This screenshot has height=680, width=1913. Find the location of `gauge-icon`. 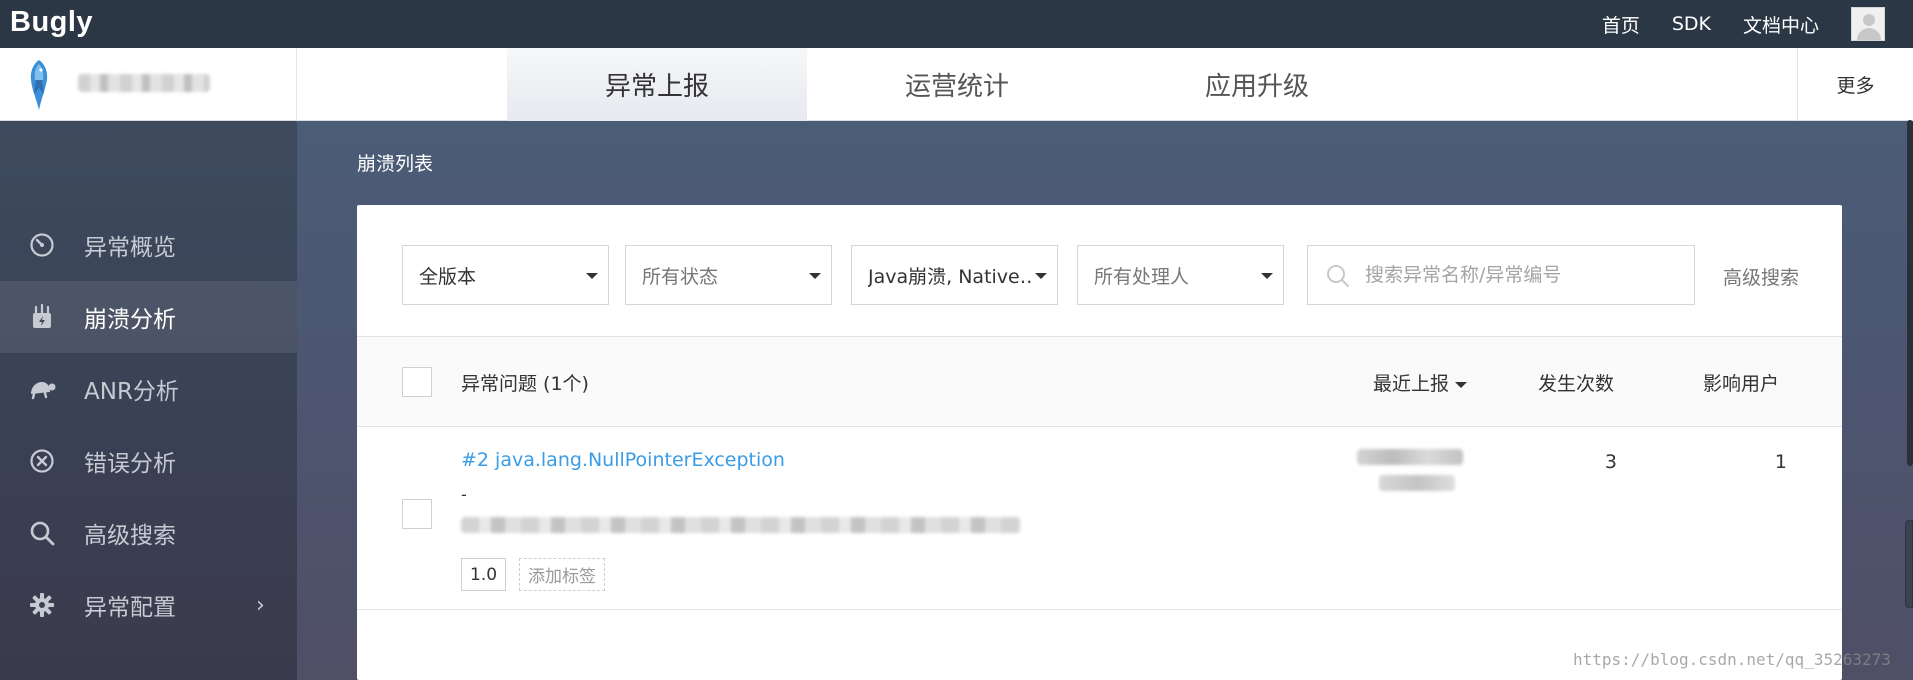

gauge-icon is located at coordinates (42, 245).